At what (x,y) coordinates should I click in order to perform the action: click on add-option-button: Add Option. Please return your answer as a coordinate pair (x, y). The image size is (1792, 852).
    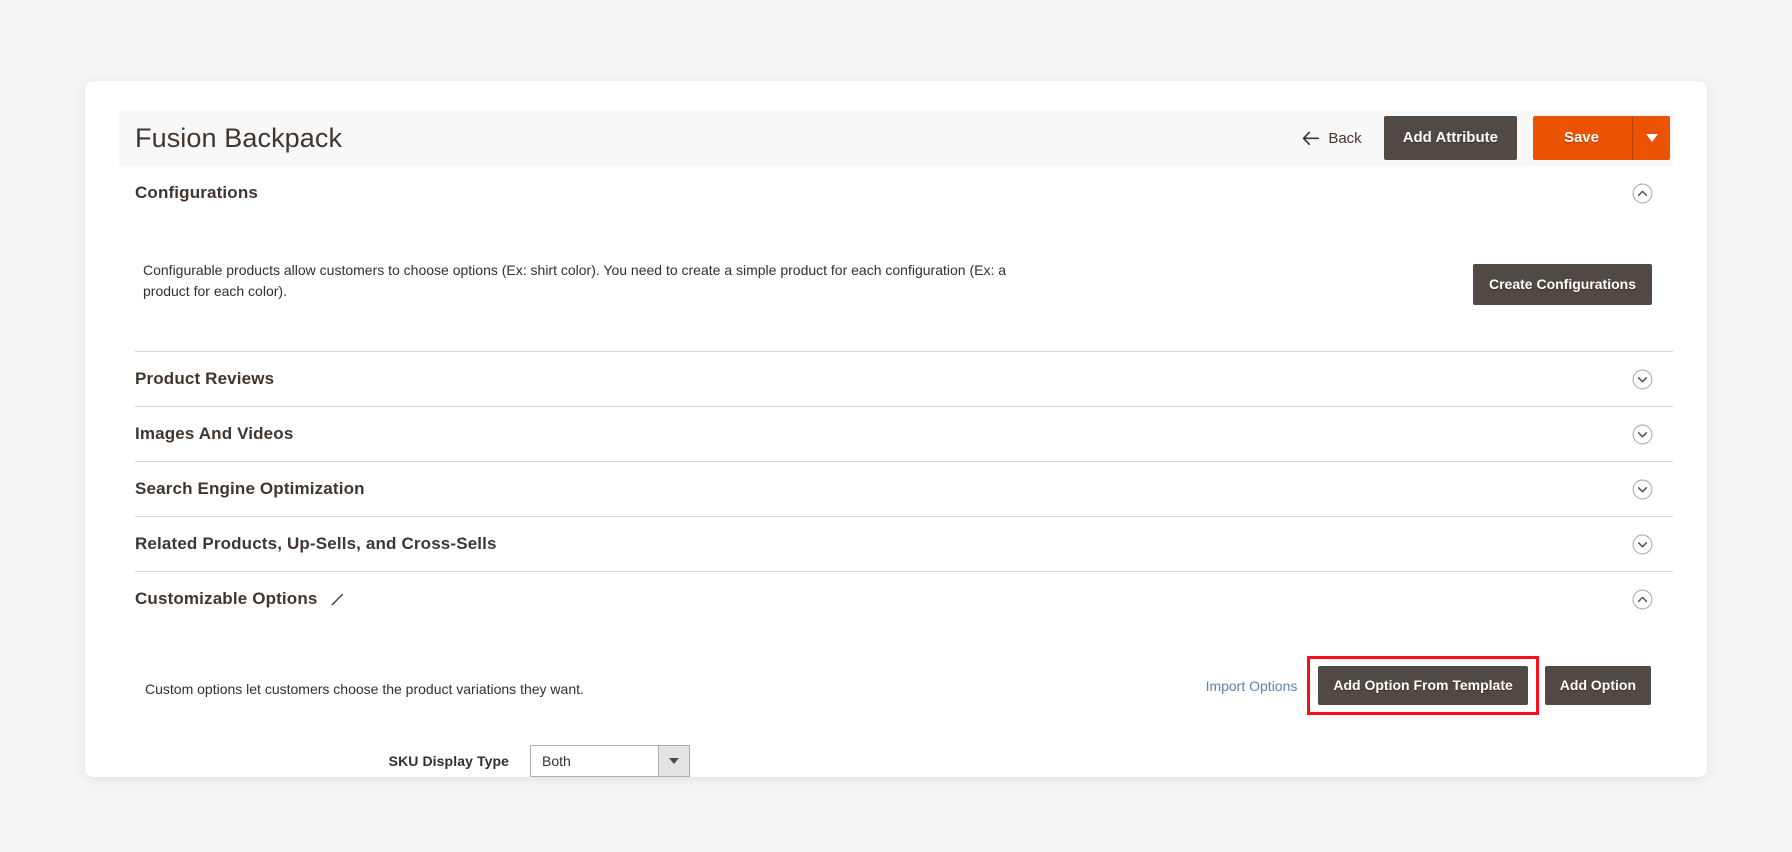
    Looking at the image, I should click on (1597, 685).